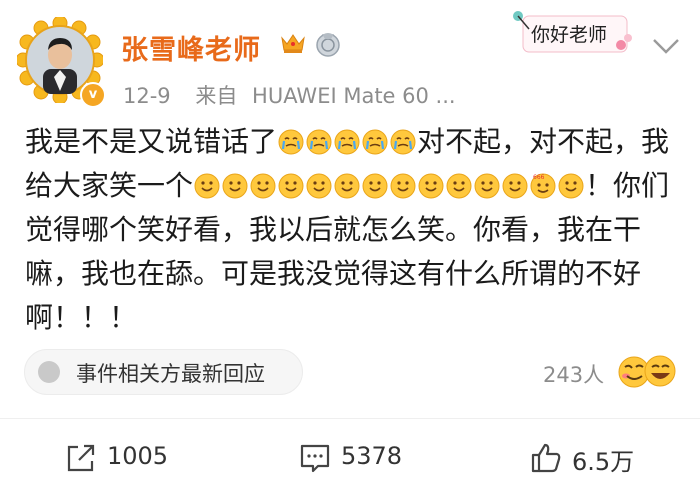  Describe the element at coordinates (291, 186) in the screenshot. I see `grin-emoji` at that location.